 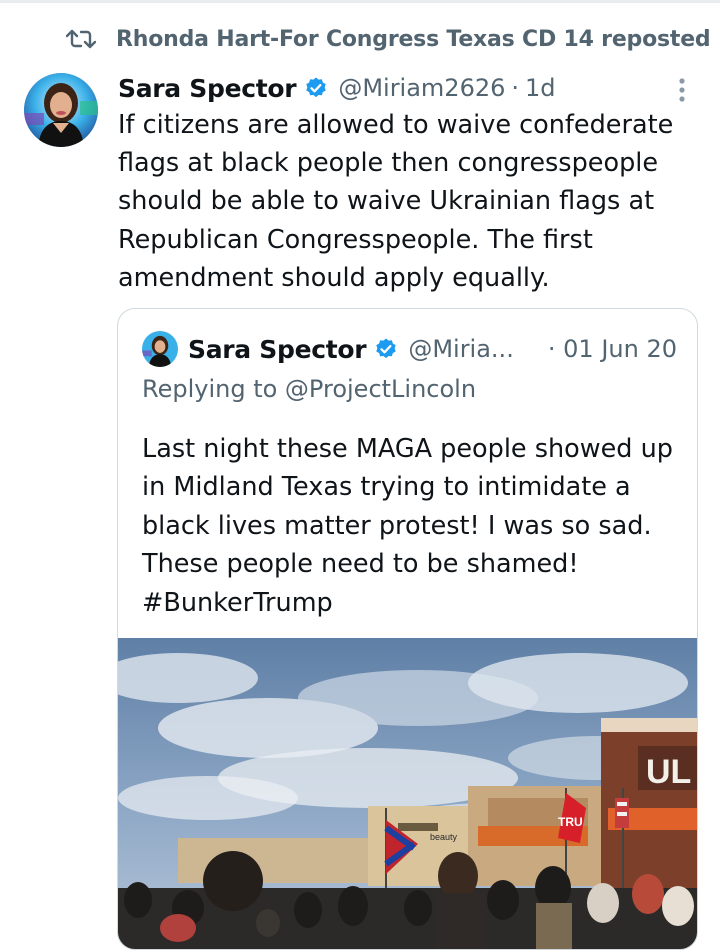 What do you see at coordinates (360, 564) in the screenshot?
I see `quote-text-line: These people need to be shamed!` at bounding box center [360, 564].